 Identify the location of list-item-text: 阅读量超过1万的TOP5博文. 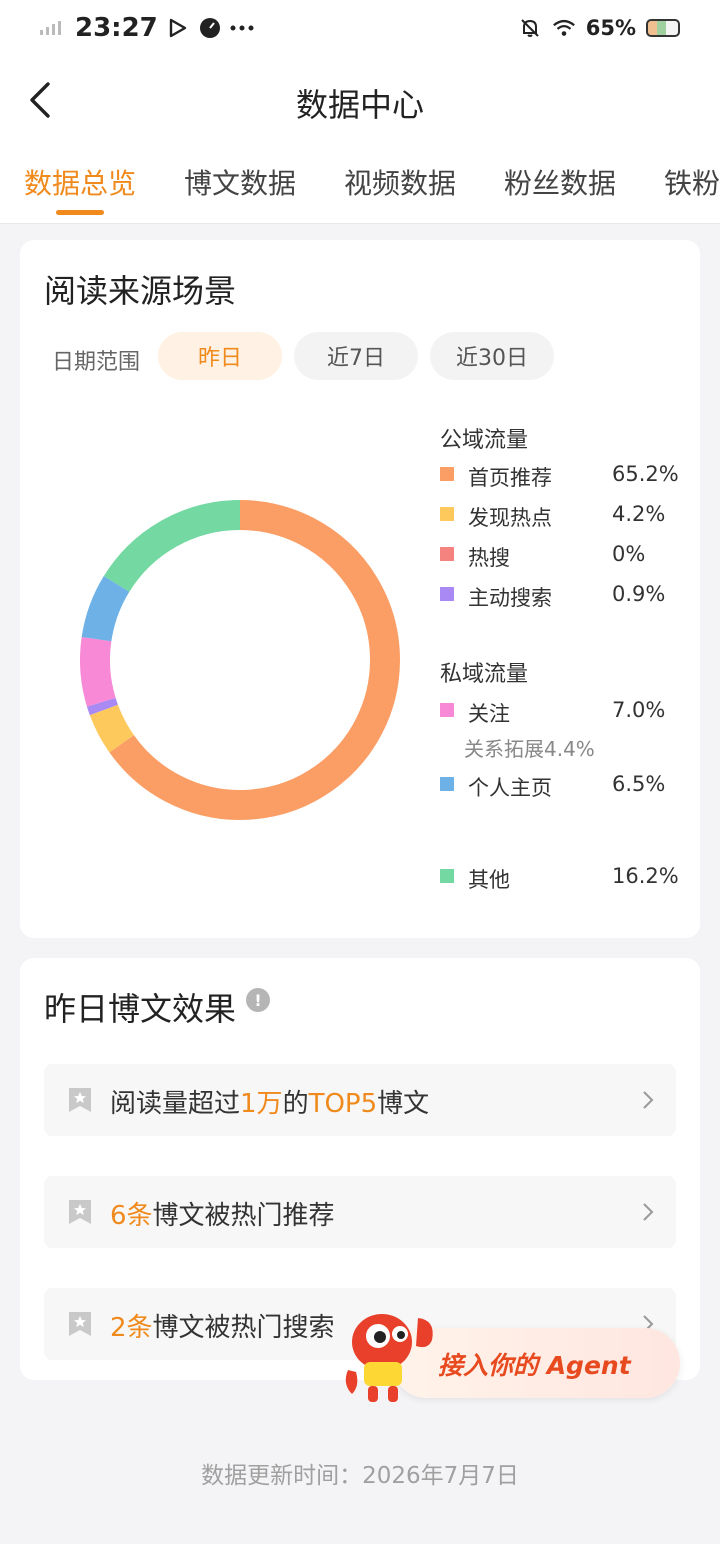
(270, 1104).